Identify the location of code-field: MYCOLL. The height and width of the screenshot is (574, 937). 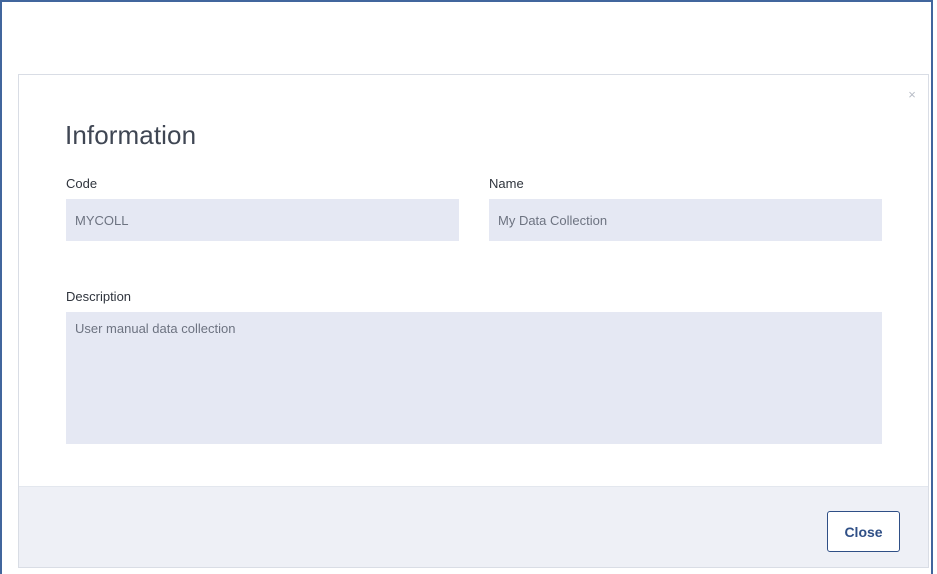
(262, 220).